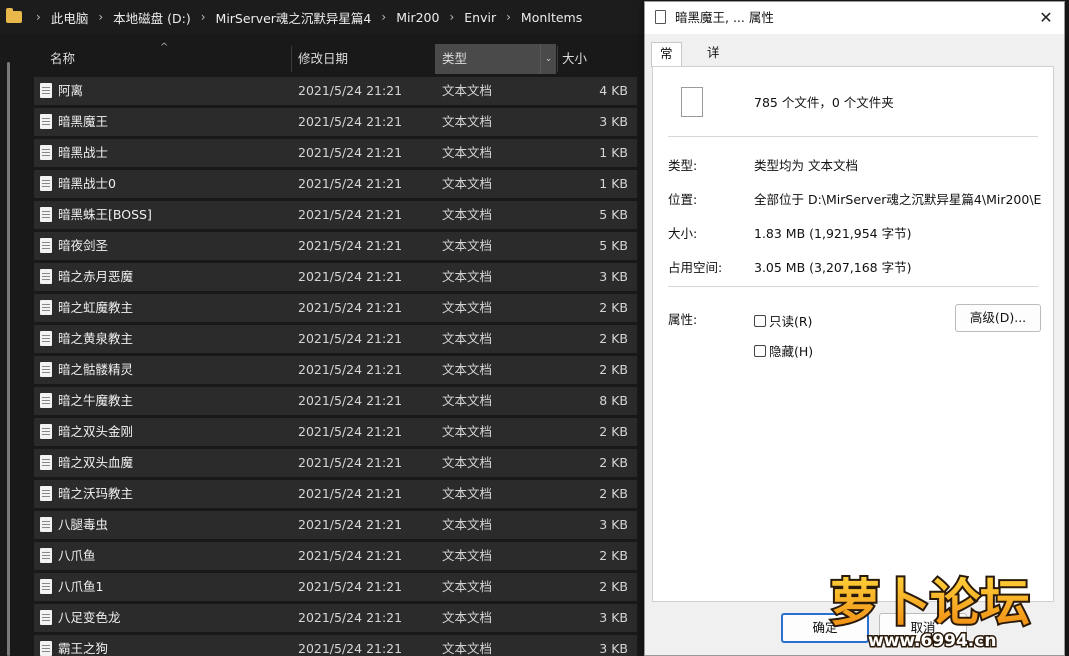 The width and height of the screenshot is (1069, 656). I want to click on breadcrumb-item-mirserver: MirServer魂之沉默异星篇4, so click(294, 17).